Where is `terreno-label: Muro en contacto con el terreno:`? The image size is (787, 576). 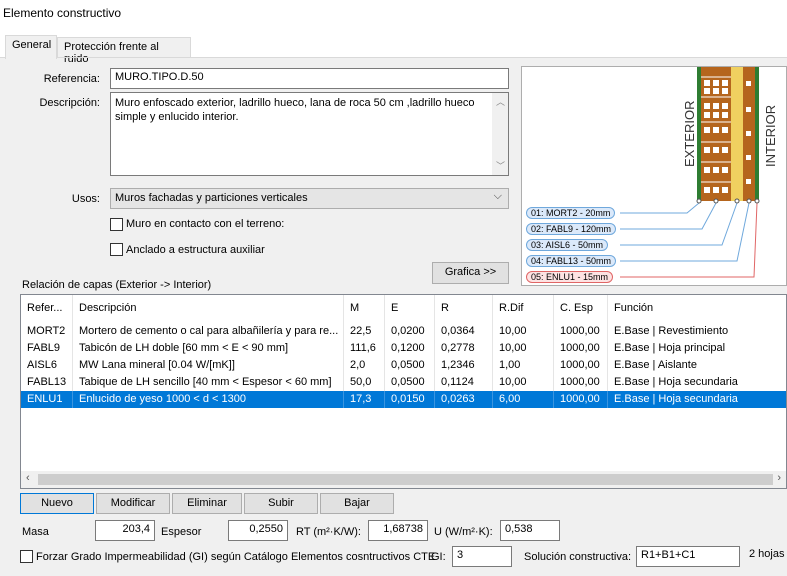
terreno-label: Muro en contacto con el terreno: is located at coordinates (205, 224).